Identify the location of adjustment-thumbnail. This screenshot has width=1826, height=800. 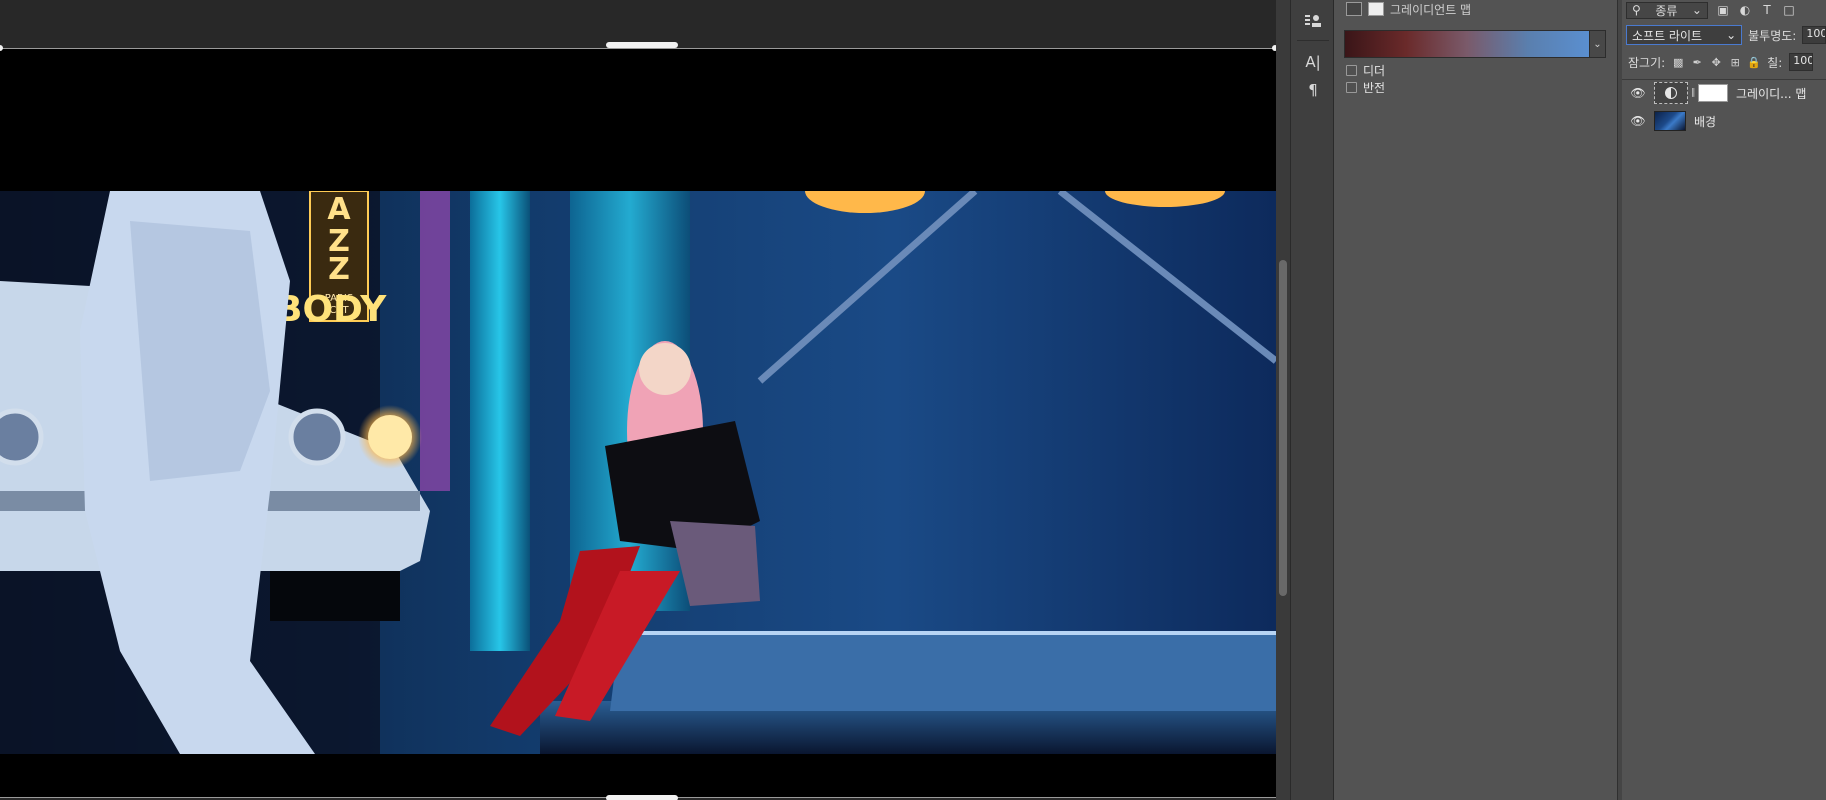
(1671, 93).